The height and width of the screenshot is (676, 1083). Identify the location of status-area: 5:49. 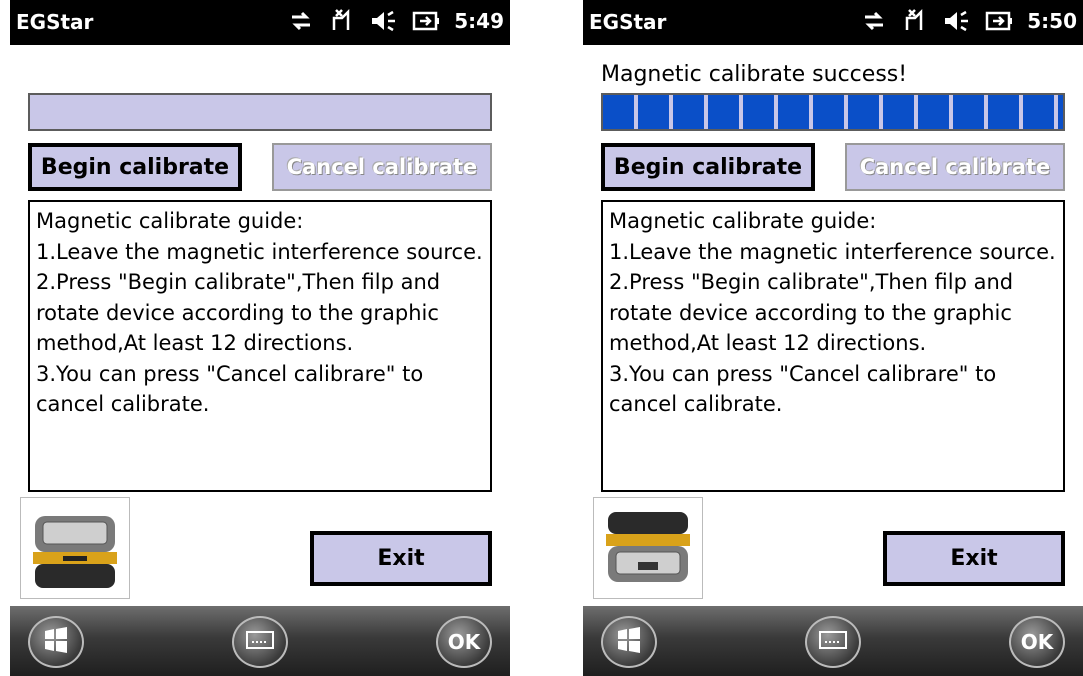
(396, 21).